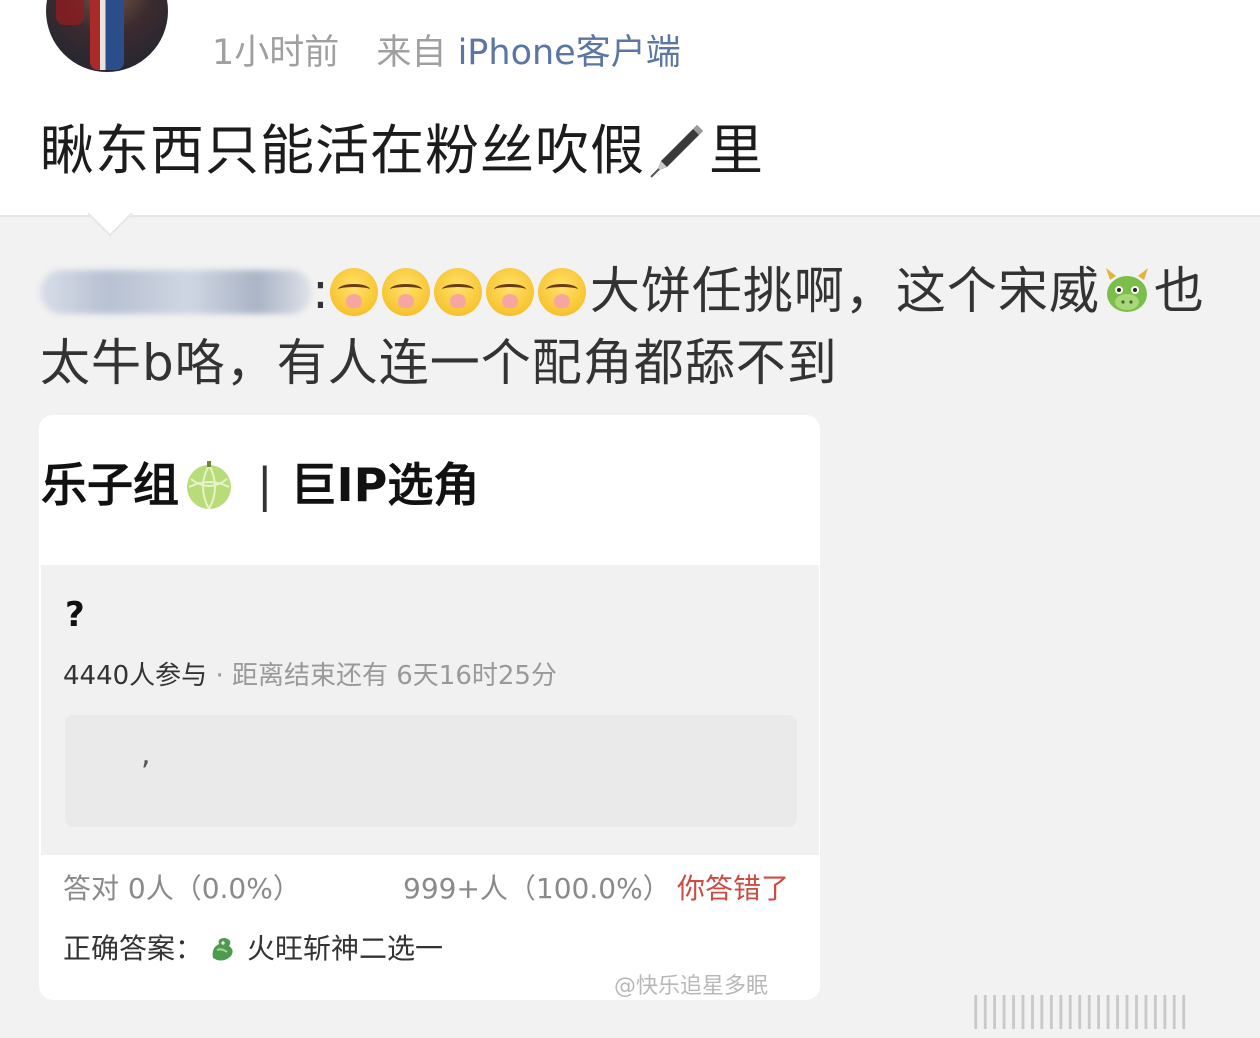 The height and width of the screenshot is (1038, 1260). I want to click on card-title: 乐子组 | 巨IP选角, so click(260, 482).